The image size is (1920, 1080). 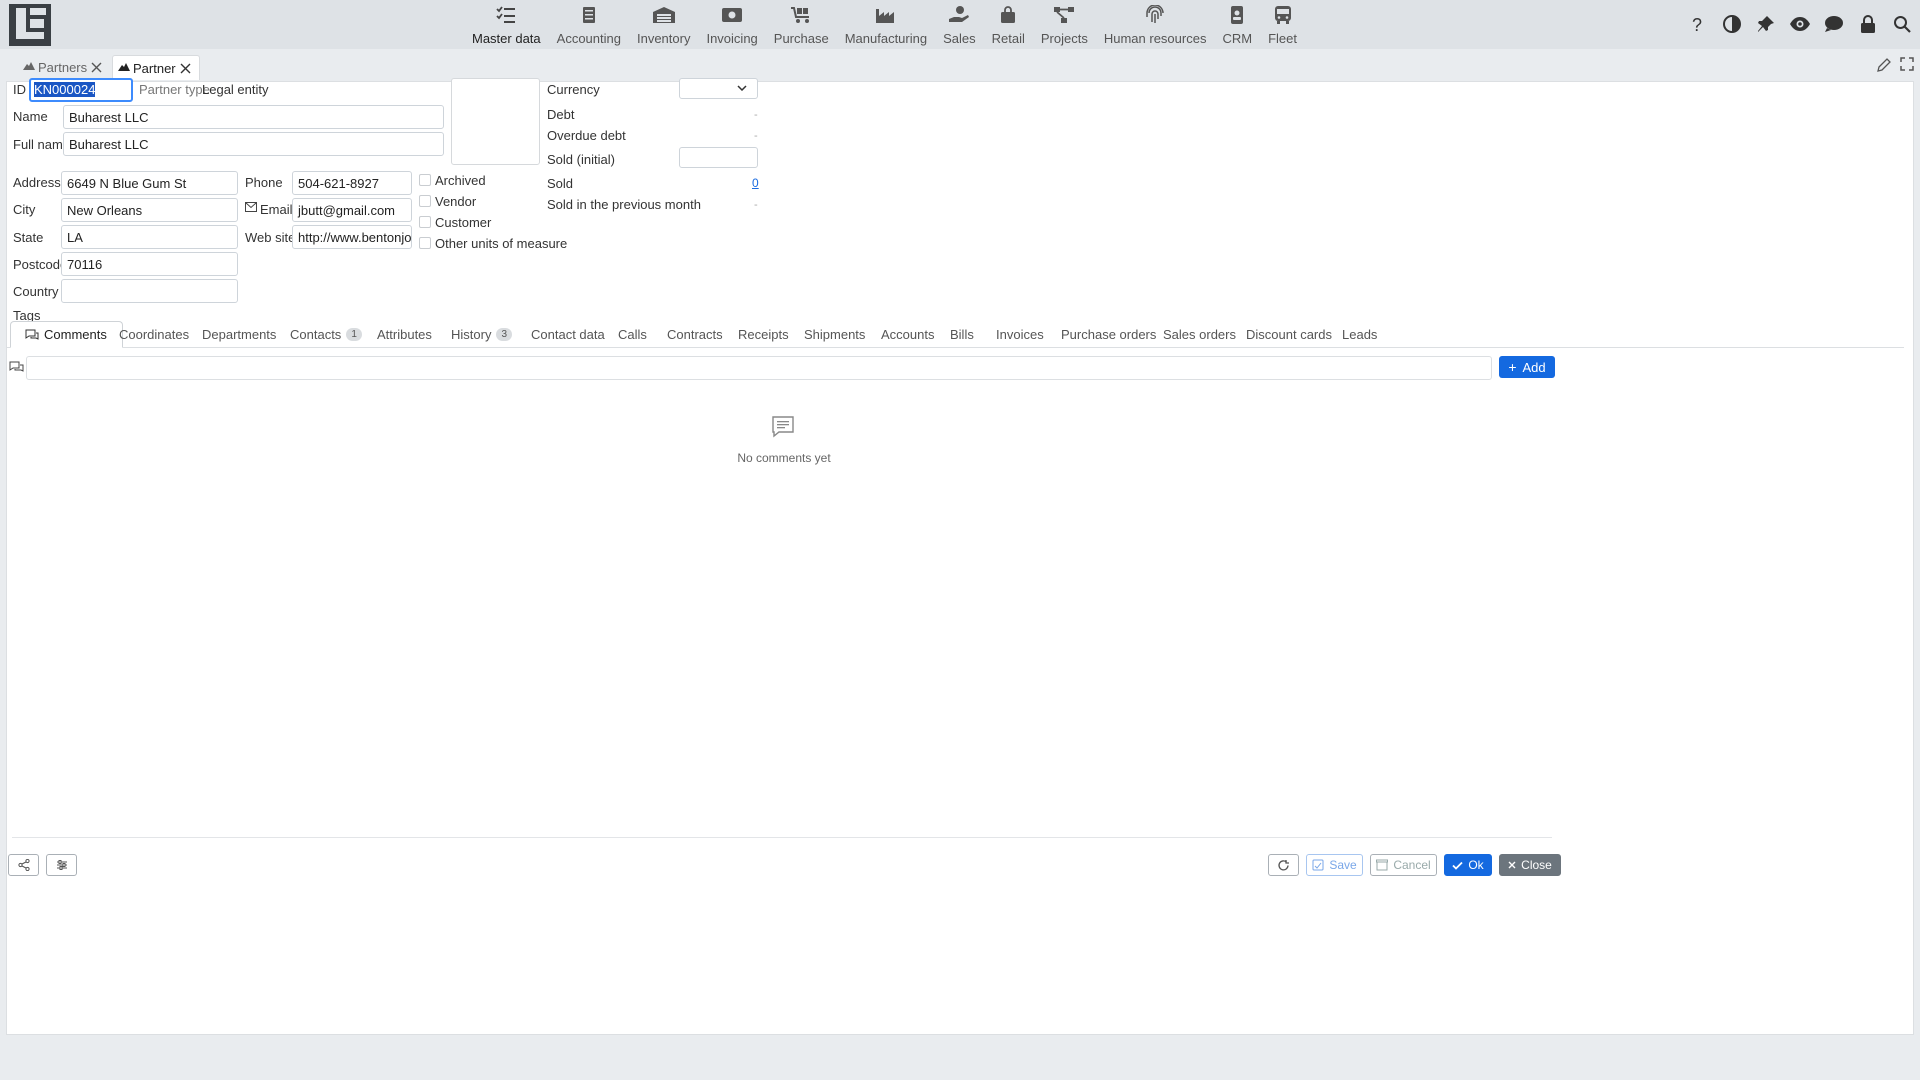 I want to click on tab-label: Contracts, so click(x=695, y=334).